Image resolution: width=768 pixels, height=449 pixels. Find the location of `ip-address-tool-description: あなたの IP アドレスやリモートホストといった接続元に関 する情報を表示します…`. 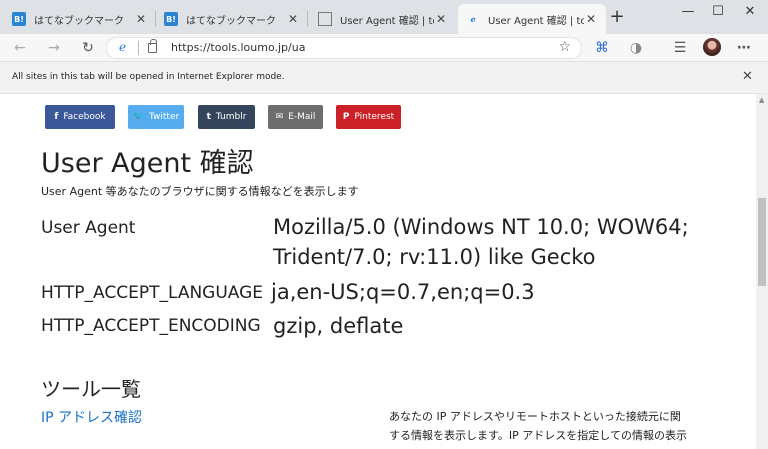

ip-address-tool-description: あなたの IP アドレスやリモートホストといった接続元に関 する情報を表示します… is located at coordinates (559, 426).